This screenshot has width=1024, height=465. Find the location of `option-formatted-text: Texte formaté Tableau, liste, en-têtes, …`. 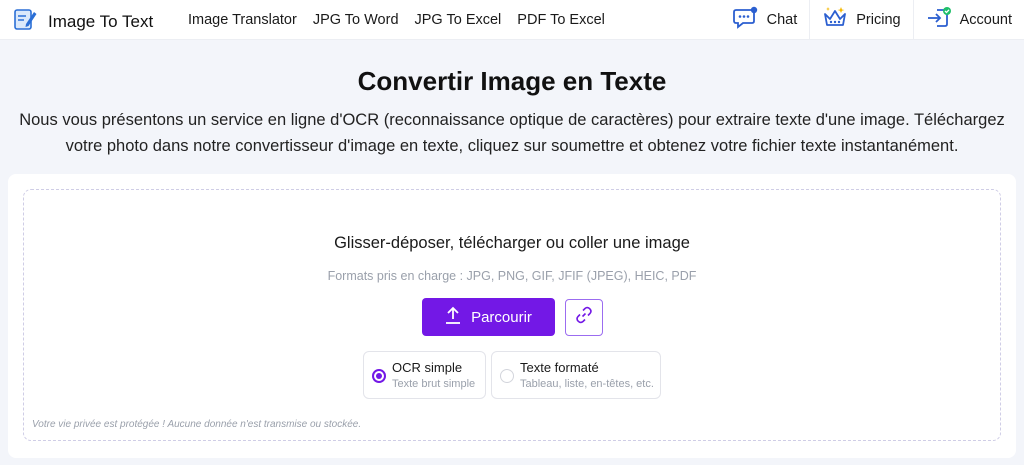

option-formatted-text: Texte formaté Tableau, liste, en-têtes, … is located at coordinates (576, 375).